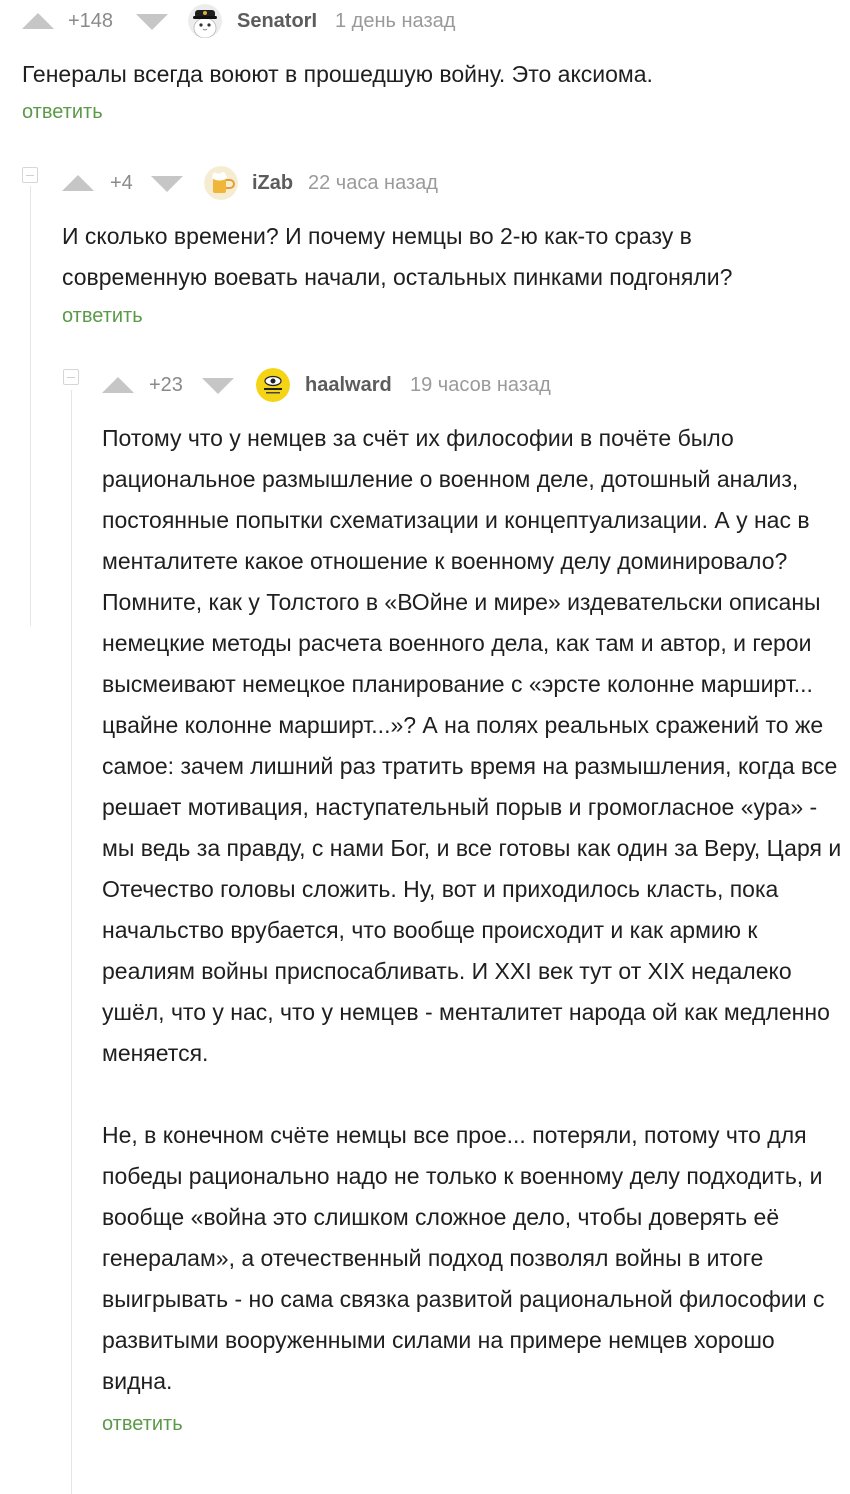  I want to click on yellow-eye-badge-avatar-icon, so click(273, 385).